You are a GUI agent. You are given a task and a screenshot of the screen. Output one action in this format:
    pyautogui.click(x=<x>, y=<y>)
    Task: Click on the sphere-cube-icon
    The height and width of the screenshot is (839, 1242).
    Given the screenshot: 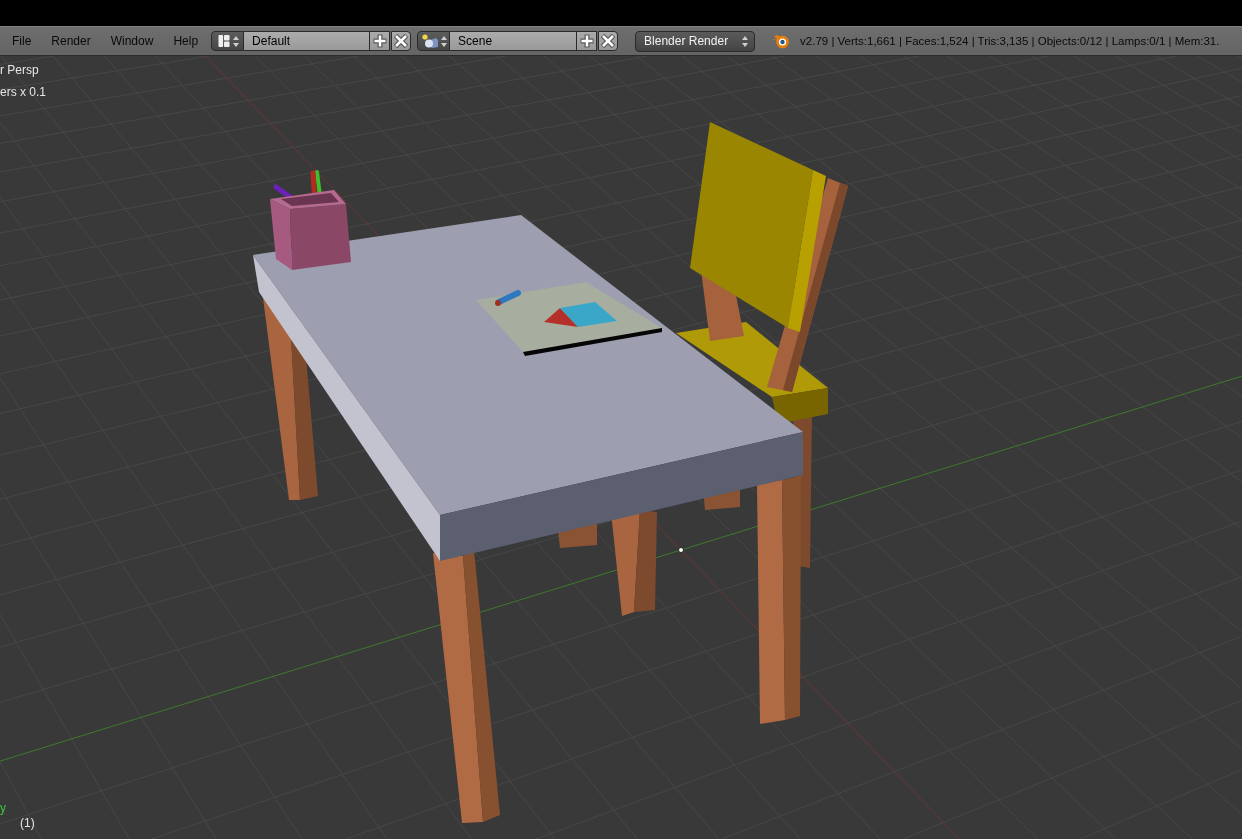 What is the action you would take?
    pyautogui.click(x=430, y=41)
    